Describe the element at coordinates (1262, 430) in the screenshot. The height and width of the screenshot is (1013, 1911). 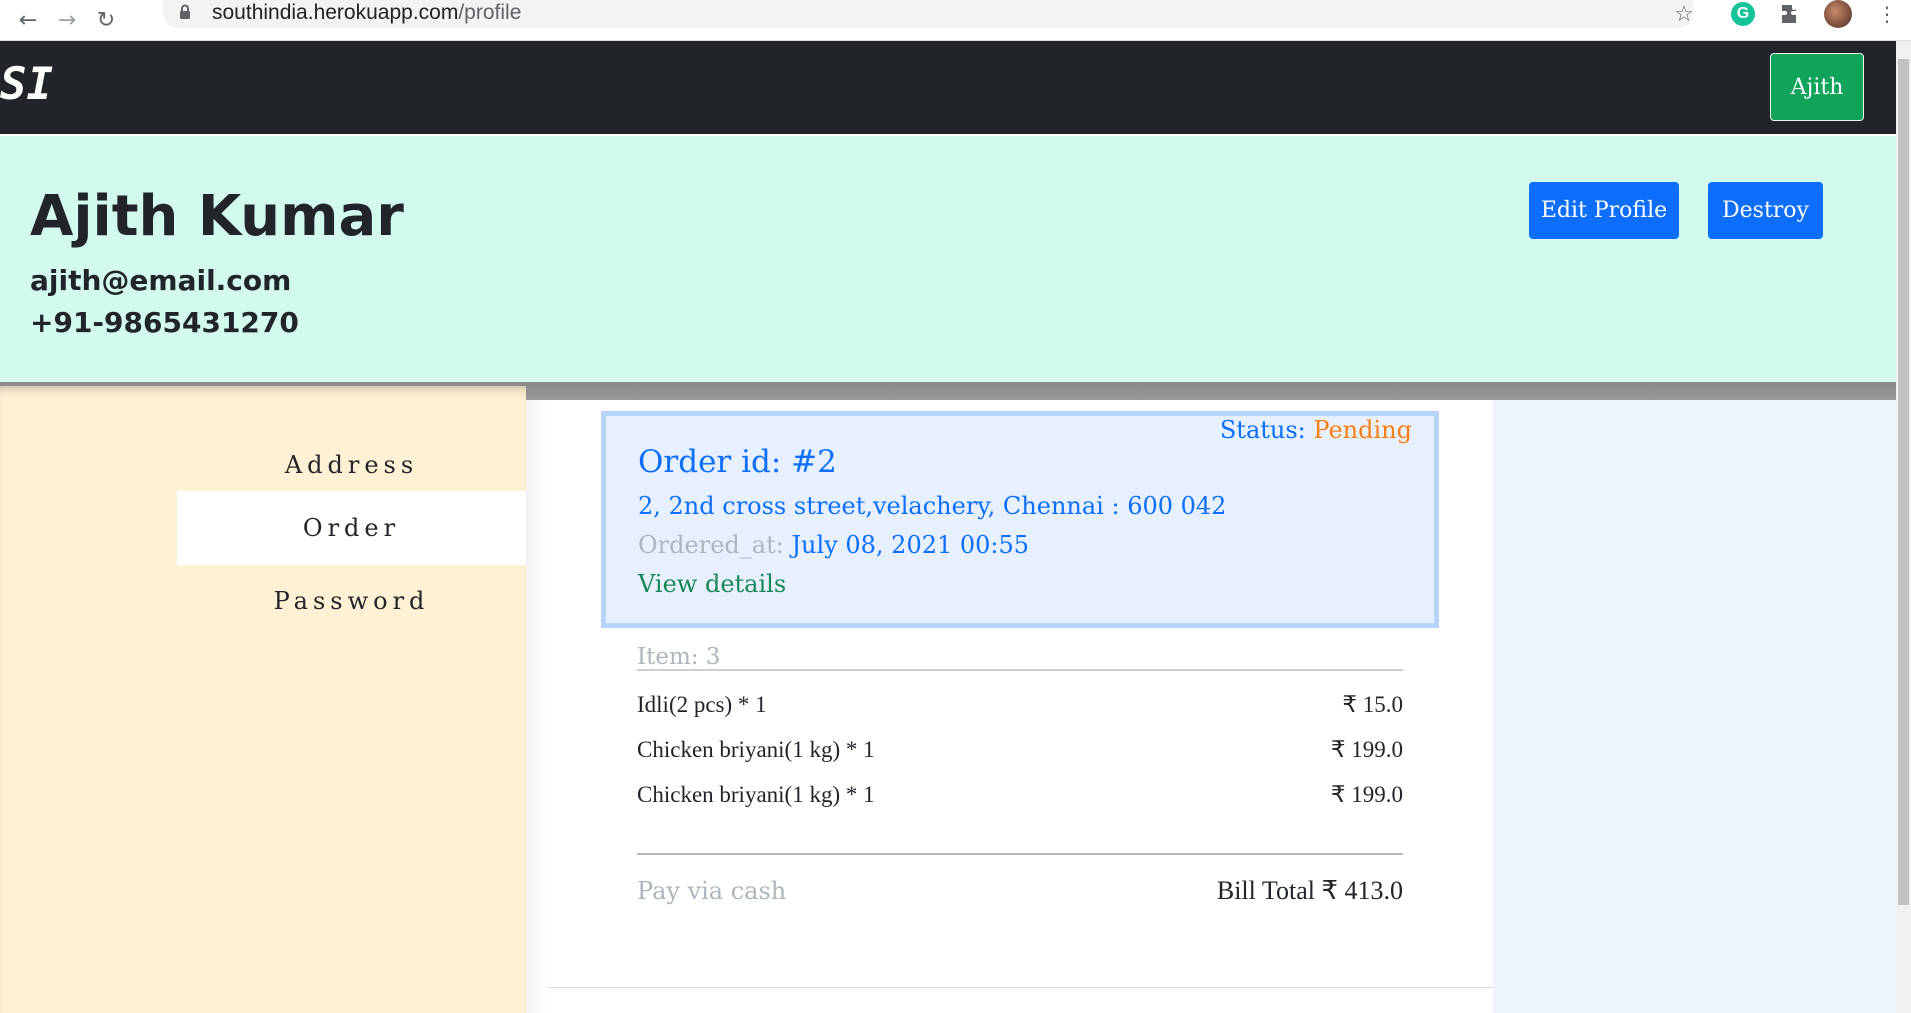
I see `status-label: Status:` at that location.